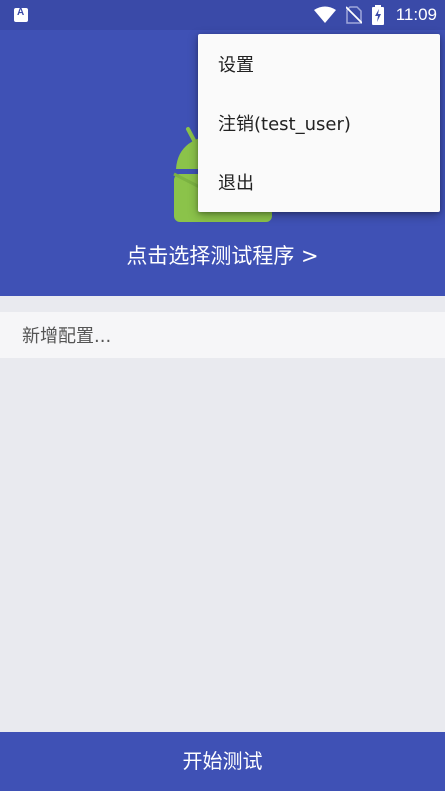 This screenshot has height=791, width=445. Describe the element at coordinates (416, 14) in the screenshot. I see `status-time: 11:09` at that location.